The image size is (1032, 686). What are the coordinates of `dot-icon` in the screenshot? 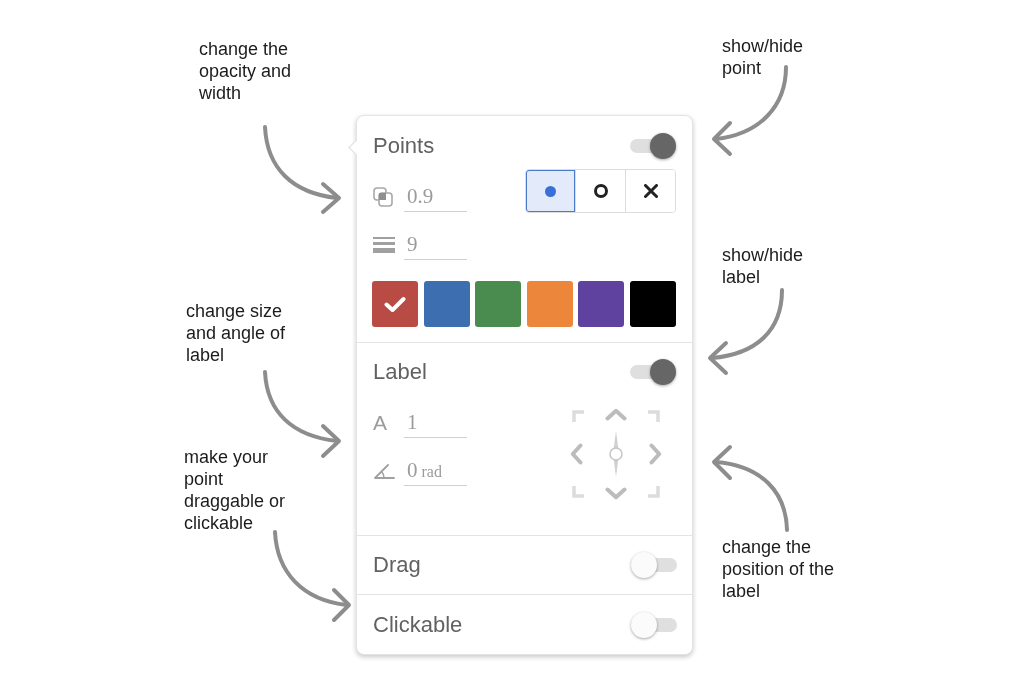 It's located at (550, 191).